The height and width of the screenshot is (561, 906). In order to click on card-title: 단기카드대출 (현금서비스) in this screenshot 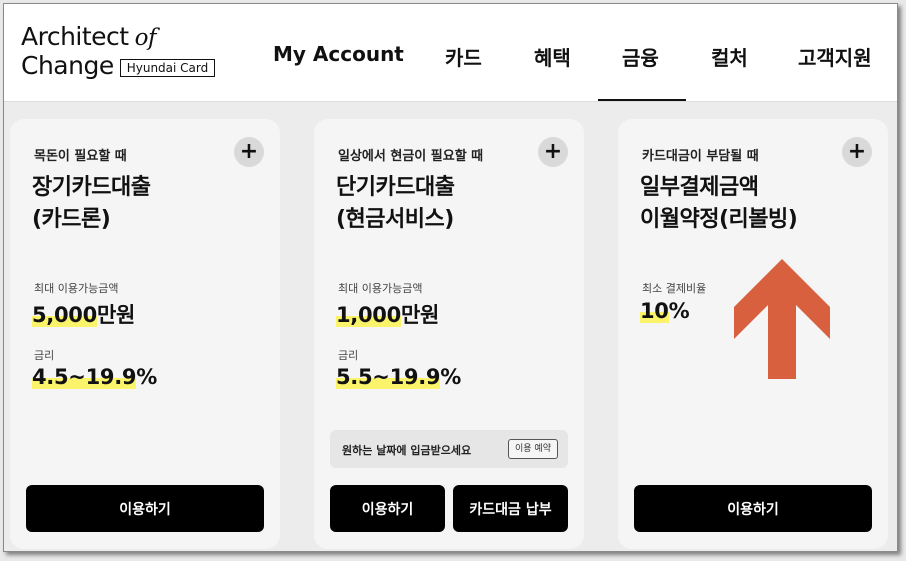, I will do `click(395, 204)`.